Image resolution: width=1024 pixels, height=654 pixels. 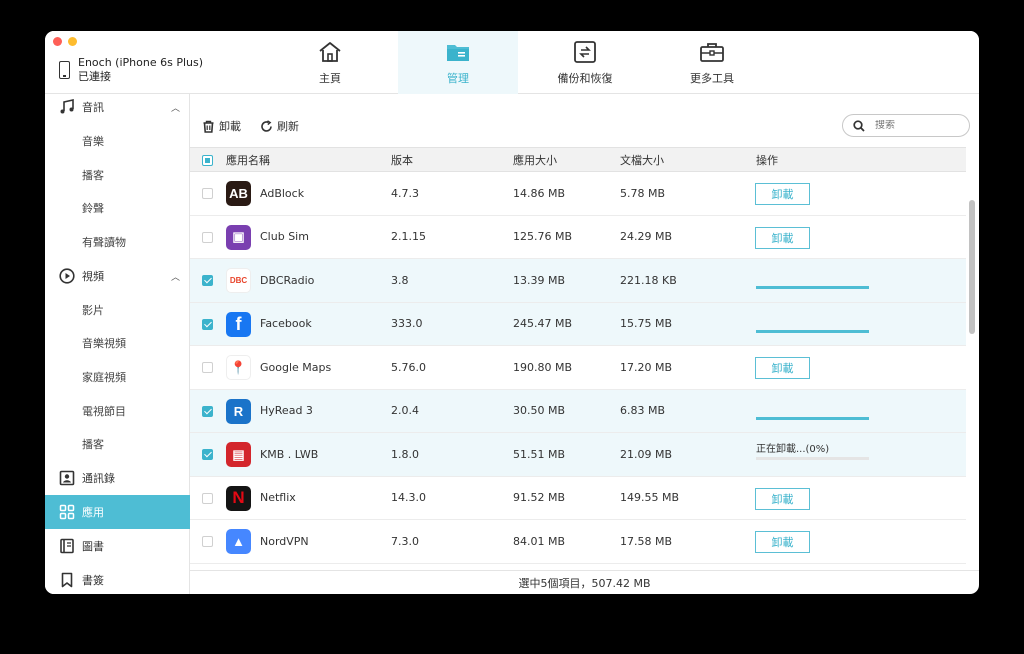 What do you see at coordinates (972, 267) in the screenshot?
I see `scrollbar-thumb` at bounding box center [972, 267].